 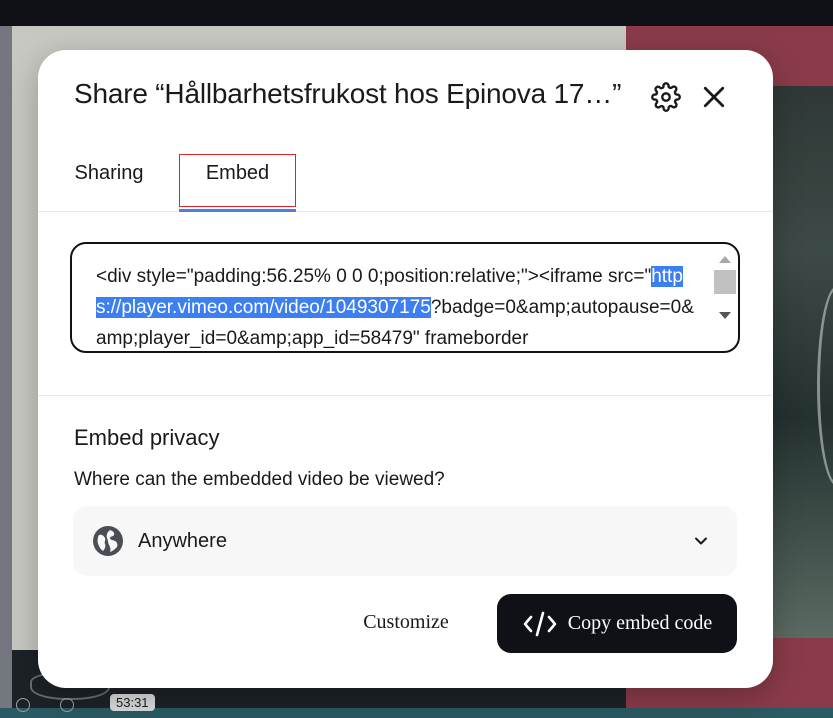 What do you see at coordinates (405, 183) in the screenshot?
I see `share-tabs: Sharing Embed` at bounding box center [405, 183].